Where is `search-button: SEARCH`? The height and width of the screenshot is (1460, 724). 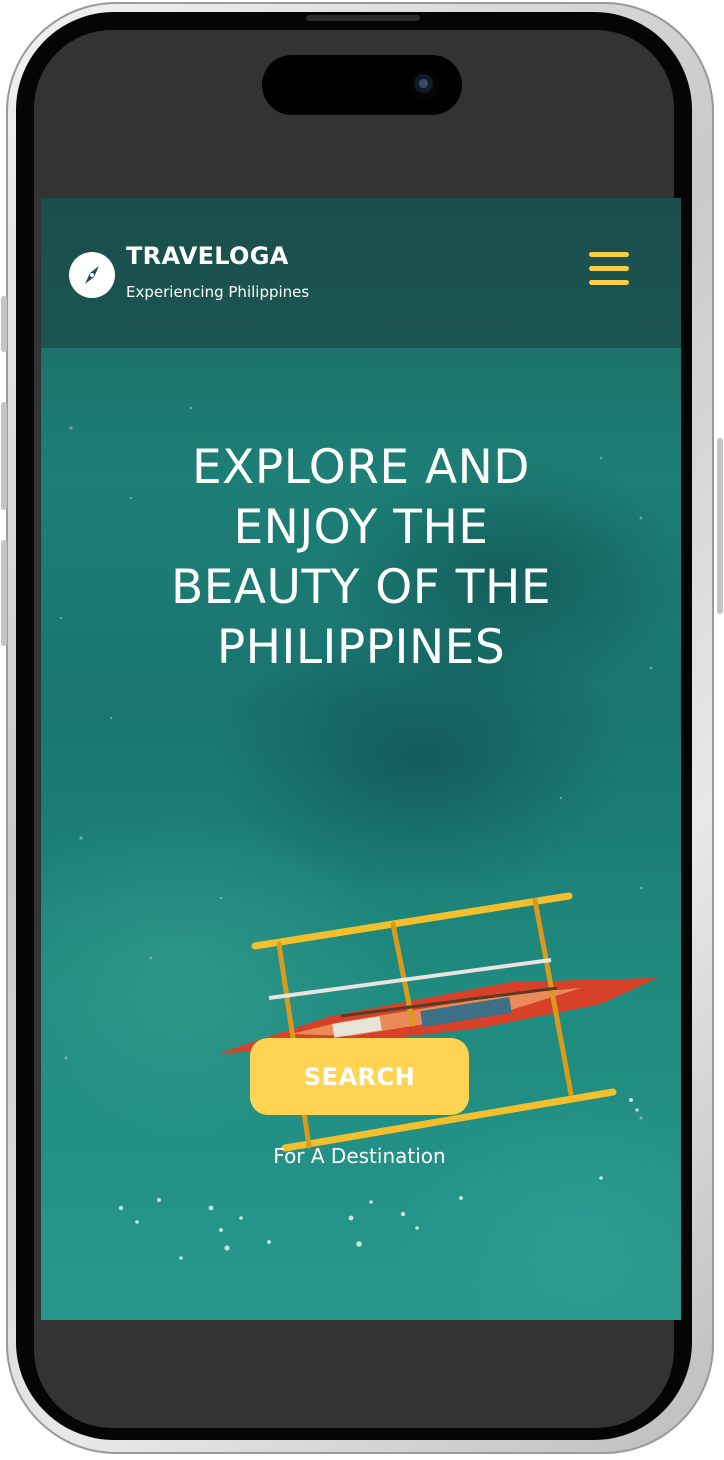 search-button: SEARCH is located at coordinates (359, 1076).